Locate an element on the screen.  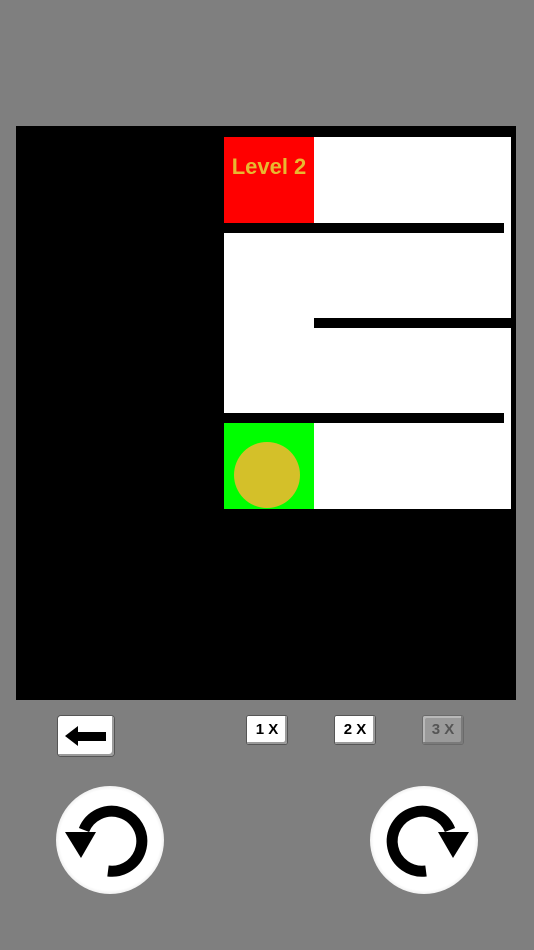
rotate-right-button is located at coordinates (424, 840).